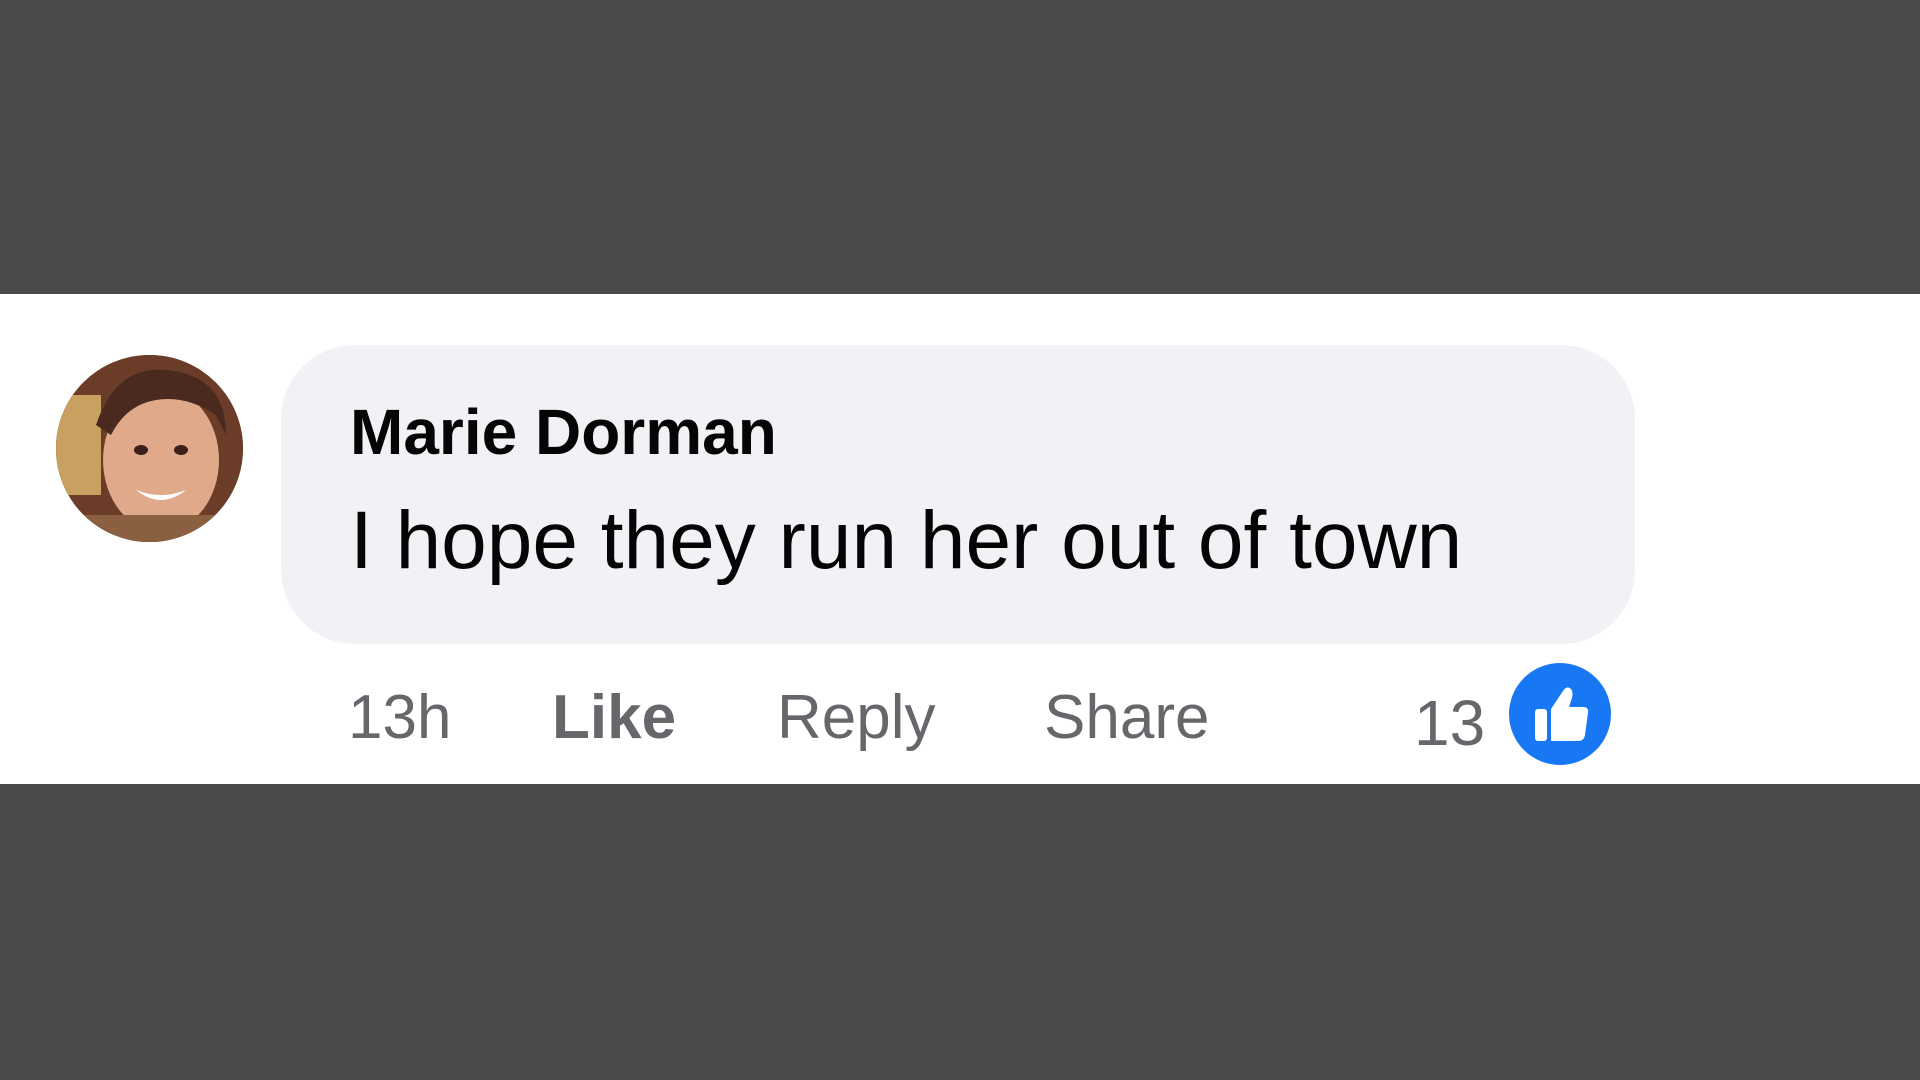 The image size is (1920, 1080). I want to click on comment-text: I hope they run her out of town, so click(906, 540).